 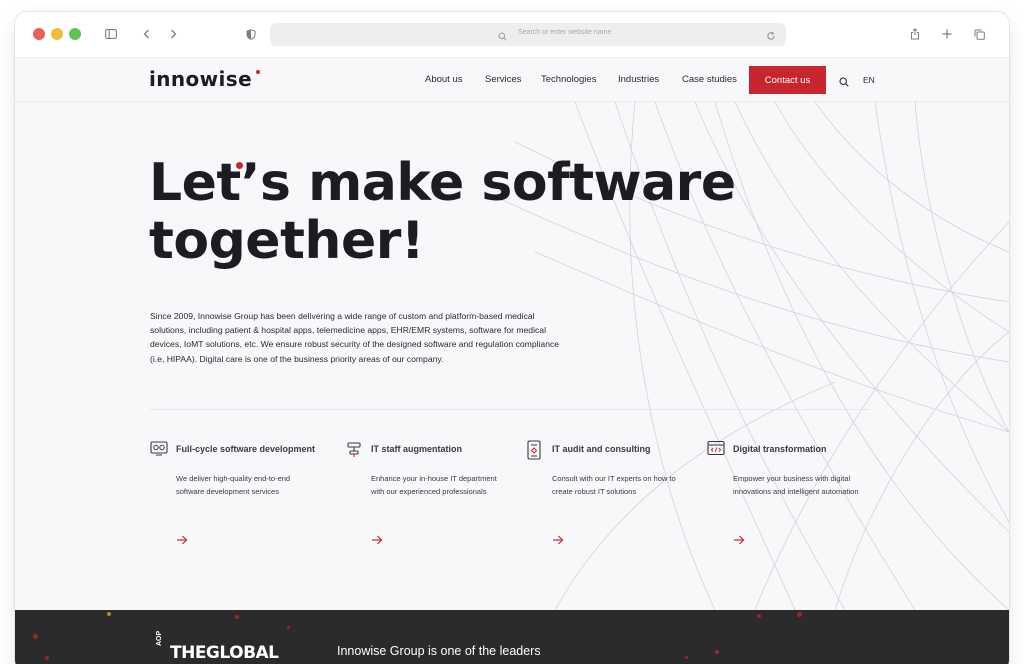 What do you see at coordinates (39, 34) in the screenshot?
I see `close-window-button` at bounding box center [39, 34].